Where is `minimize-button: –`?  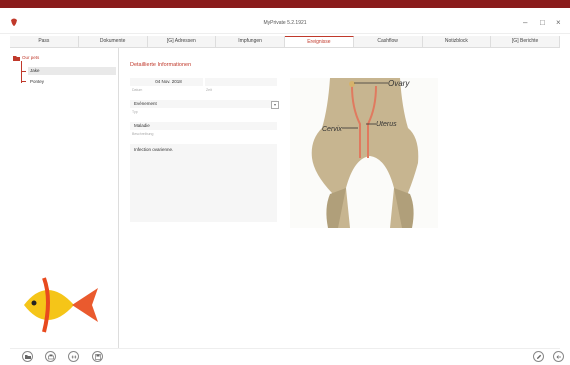 minimize-button: – is located at coordinates (525, 23).